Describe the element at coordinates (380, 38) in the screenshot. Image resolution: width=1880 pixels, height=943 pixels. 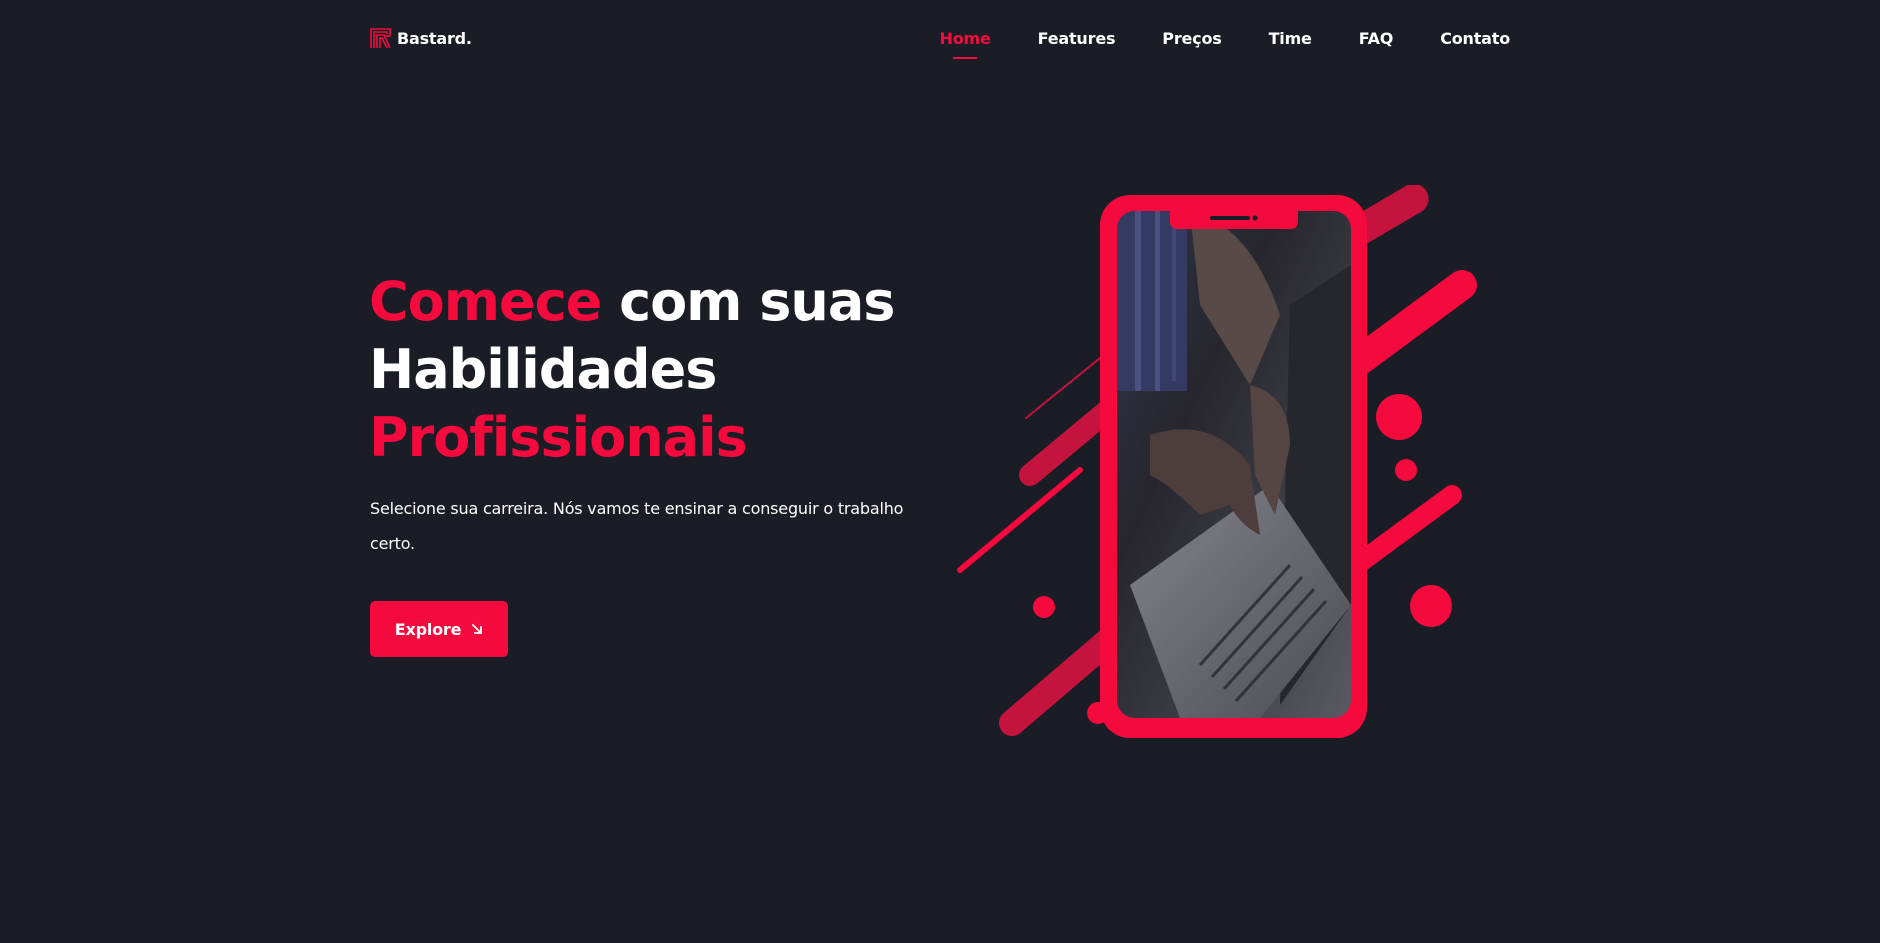
I see `logo-mark-icon` at that location.